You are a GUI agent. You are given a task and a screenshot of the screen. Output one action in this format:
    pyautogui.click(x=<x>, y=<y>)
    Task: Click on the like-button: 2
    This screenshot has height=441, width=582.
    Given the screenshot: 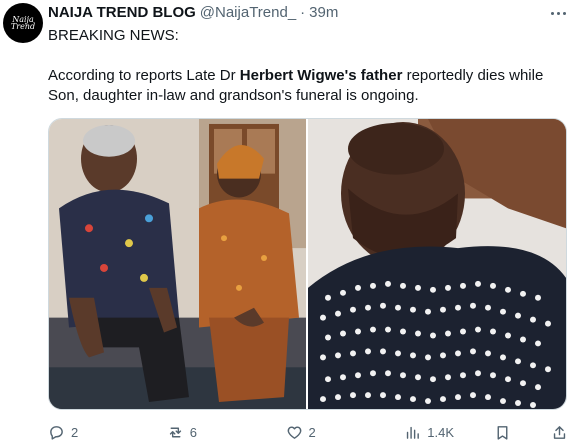 What is the action you would take?
    pyautogui.click(x=301, y=432)
    